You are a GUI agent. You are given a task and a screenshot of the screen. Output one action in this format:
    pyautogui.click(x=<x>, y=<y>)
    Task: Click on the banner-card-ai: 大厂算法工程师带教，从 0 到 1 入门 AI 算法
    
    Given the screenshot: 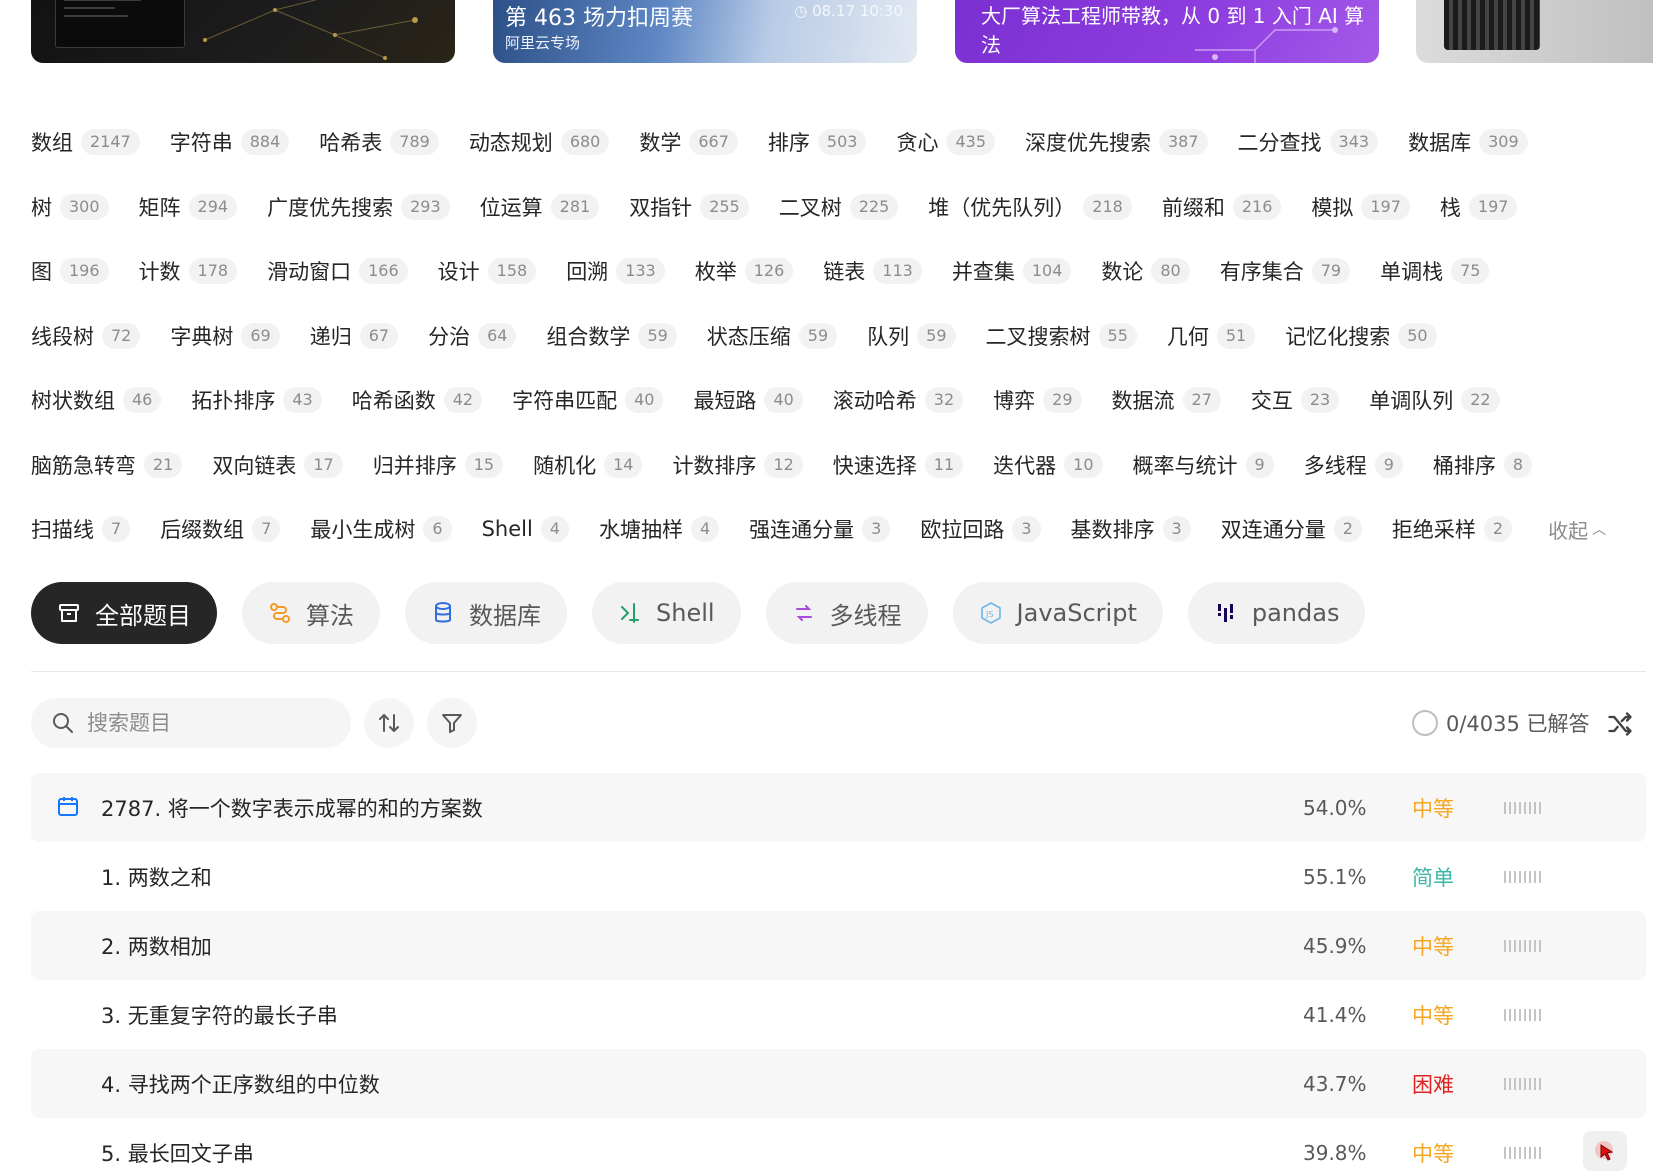 What is the action you would take?
    pyautogui.click(x=1167, y=31)
    